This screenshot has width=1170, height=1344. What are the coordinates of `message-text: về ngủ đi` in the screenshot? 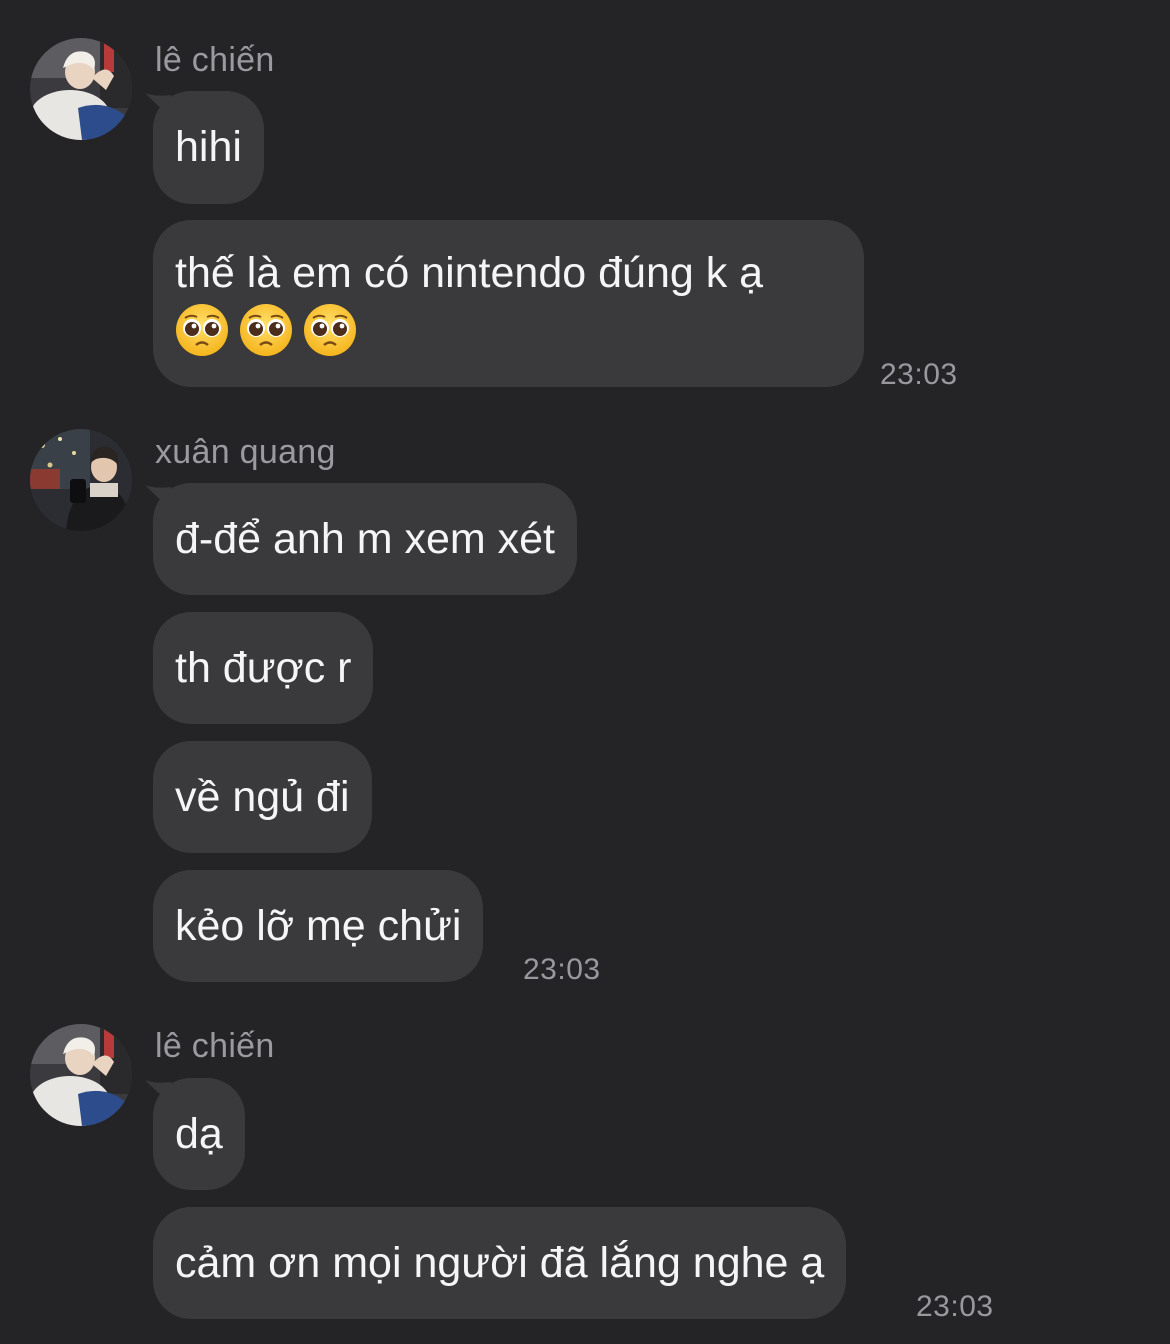 It's located at (262, 797).